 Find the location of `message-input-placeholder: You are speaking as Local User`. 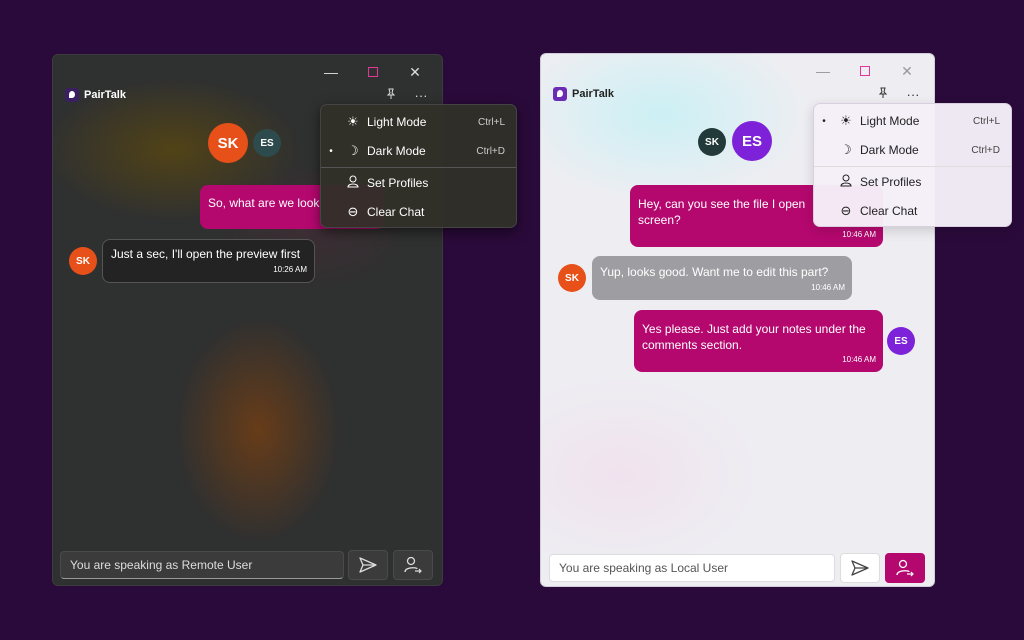

message-input-placeholder: You are speaking as Local User is located at coordinates (643, 568).